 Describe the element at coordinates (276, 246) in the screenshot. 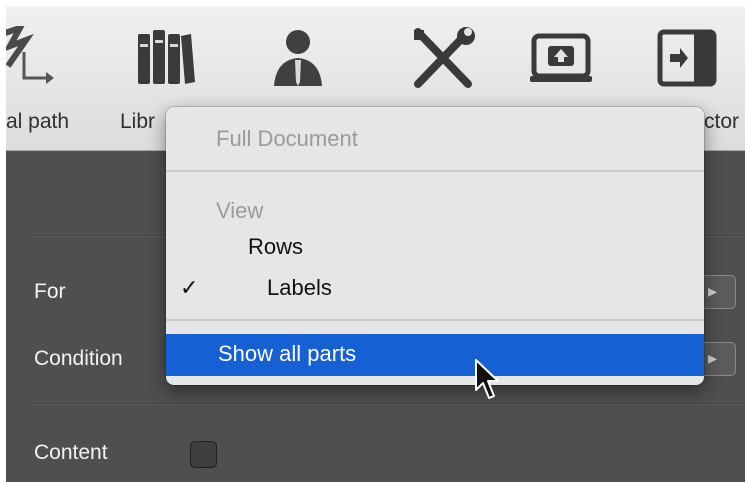

I see `menu-item-label: Rows` at that location.